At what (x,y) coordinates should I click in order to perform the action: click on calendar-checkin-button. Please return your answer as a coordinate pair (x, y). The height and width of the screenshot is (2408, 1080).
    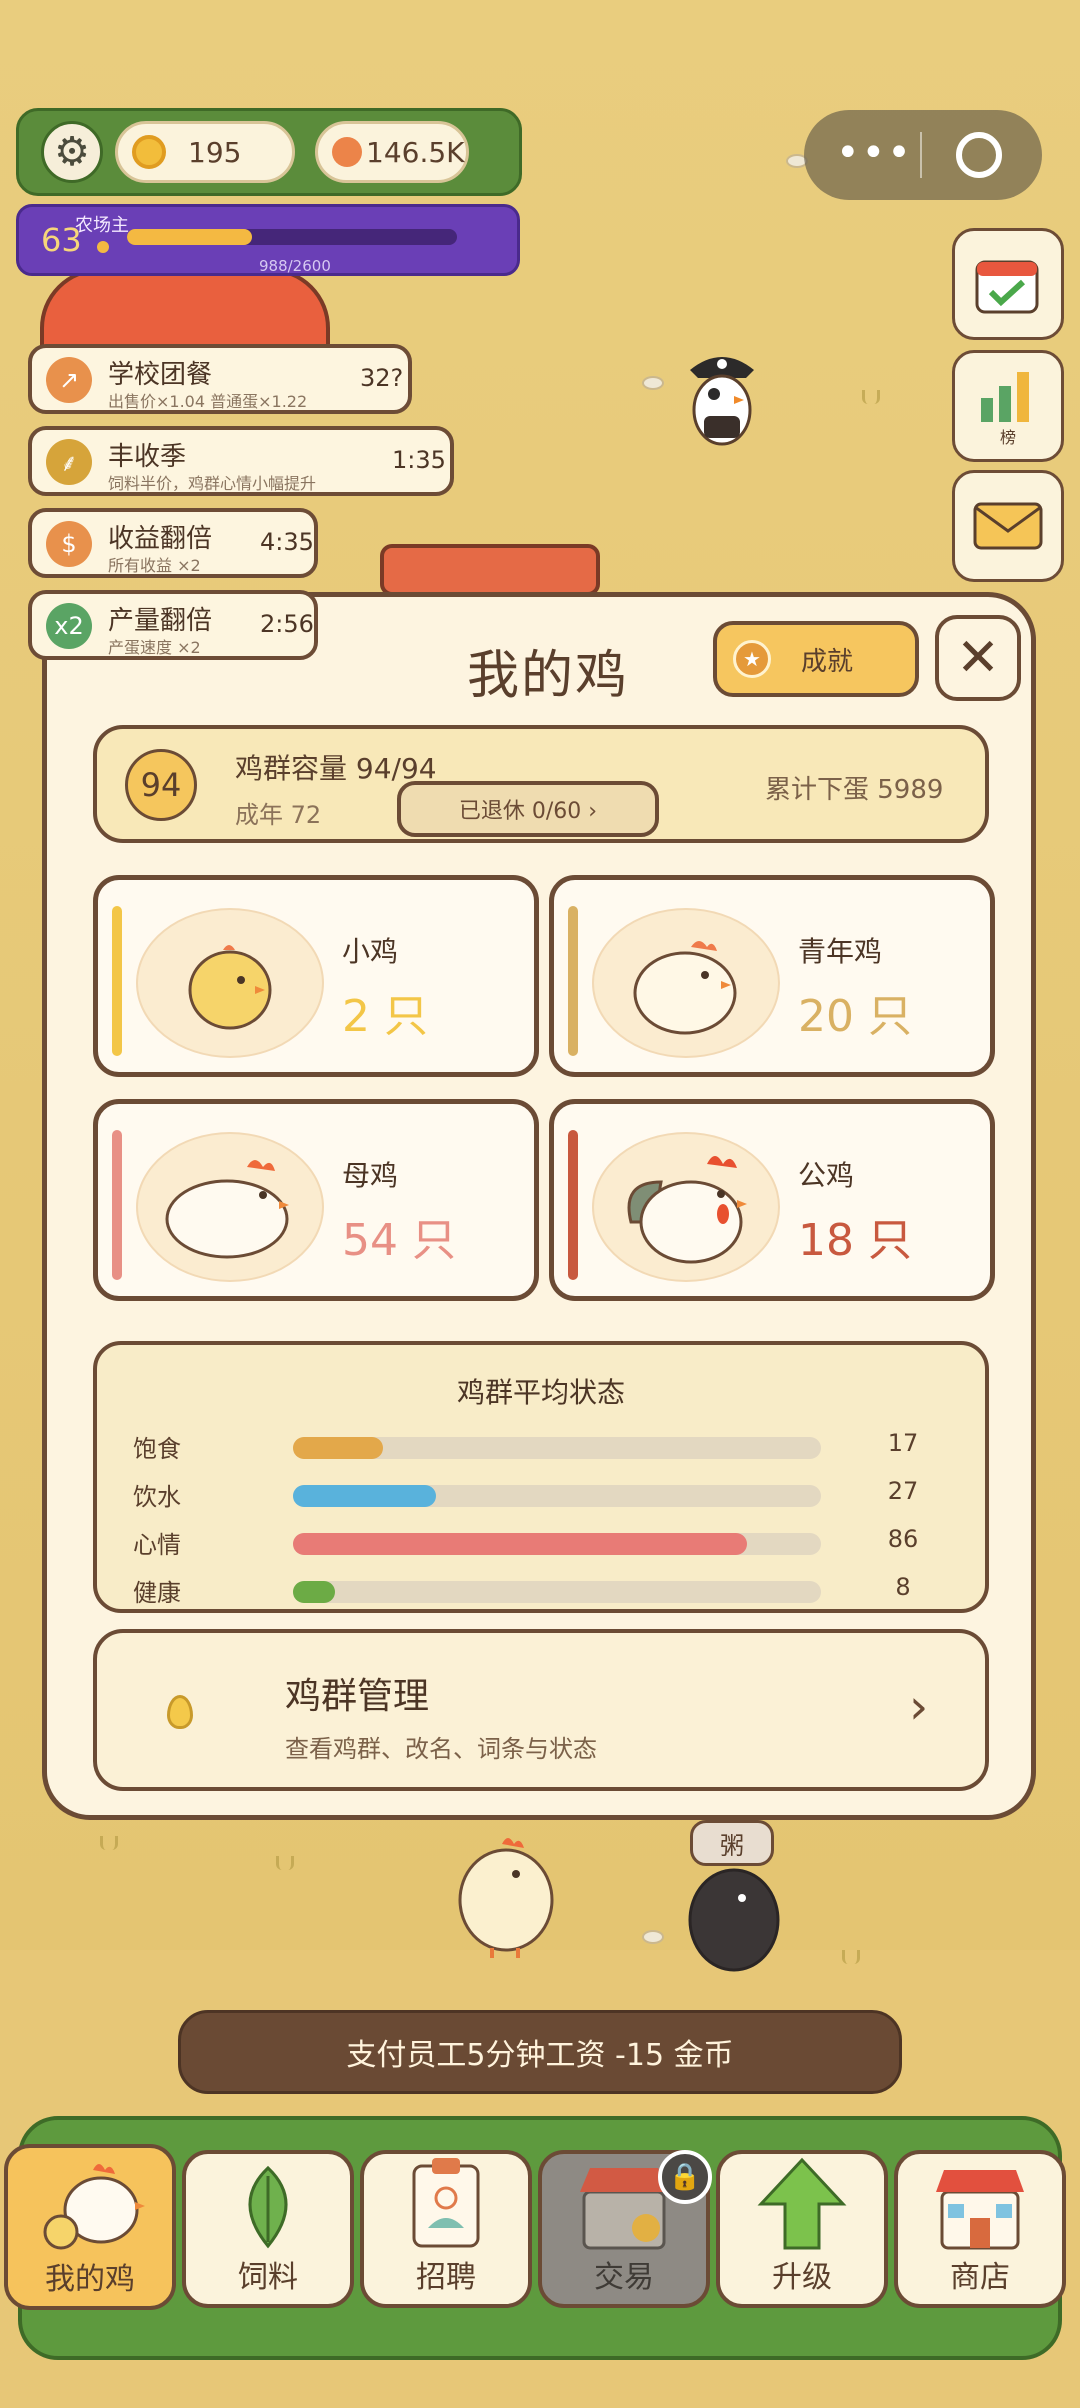
    Looking at the image, I should click on (1008, 284).